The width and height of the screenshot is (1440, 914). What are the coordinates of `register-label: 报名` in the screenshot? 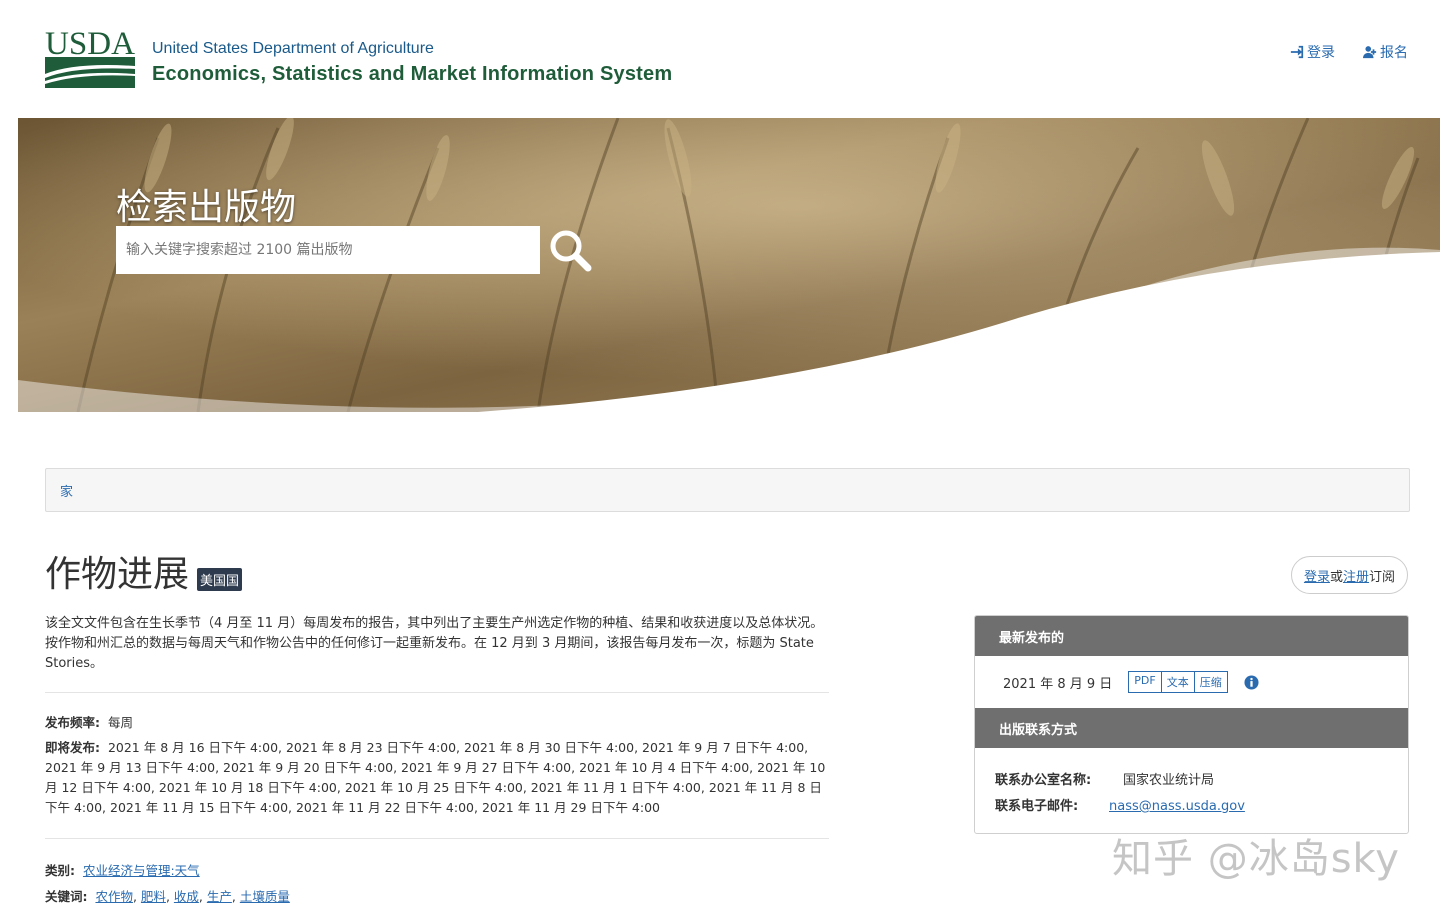 It's located at (1394, 53).